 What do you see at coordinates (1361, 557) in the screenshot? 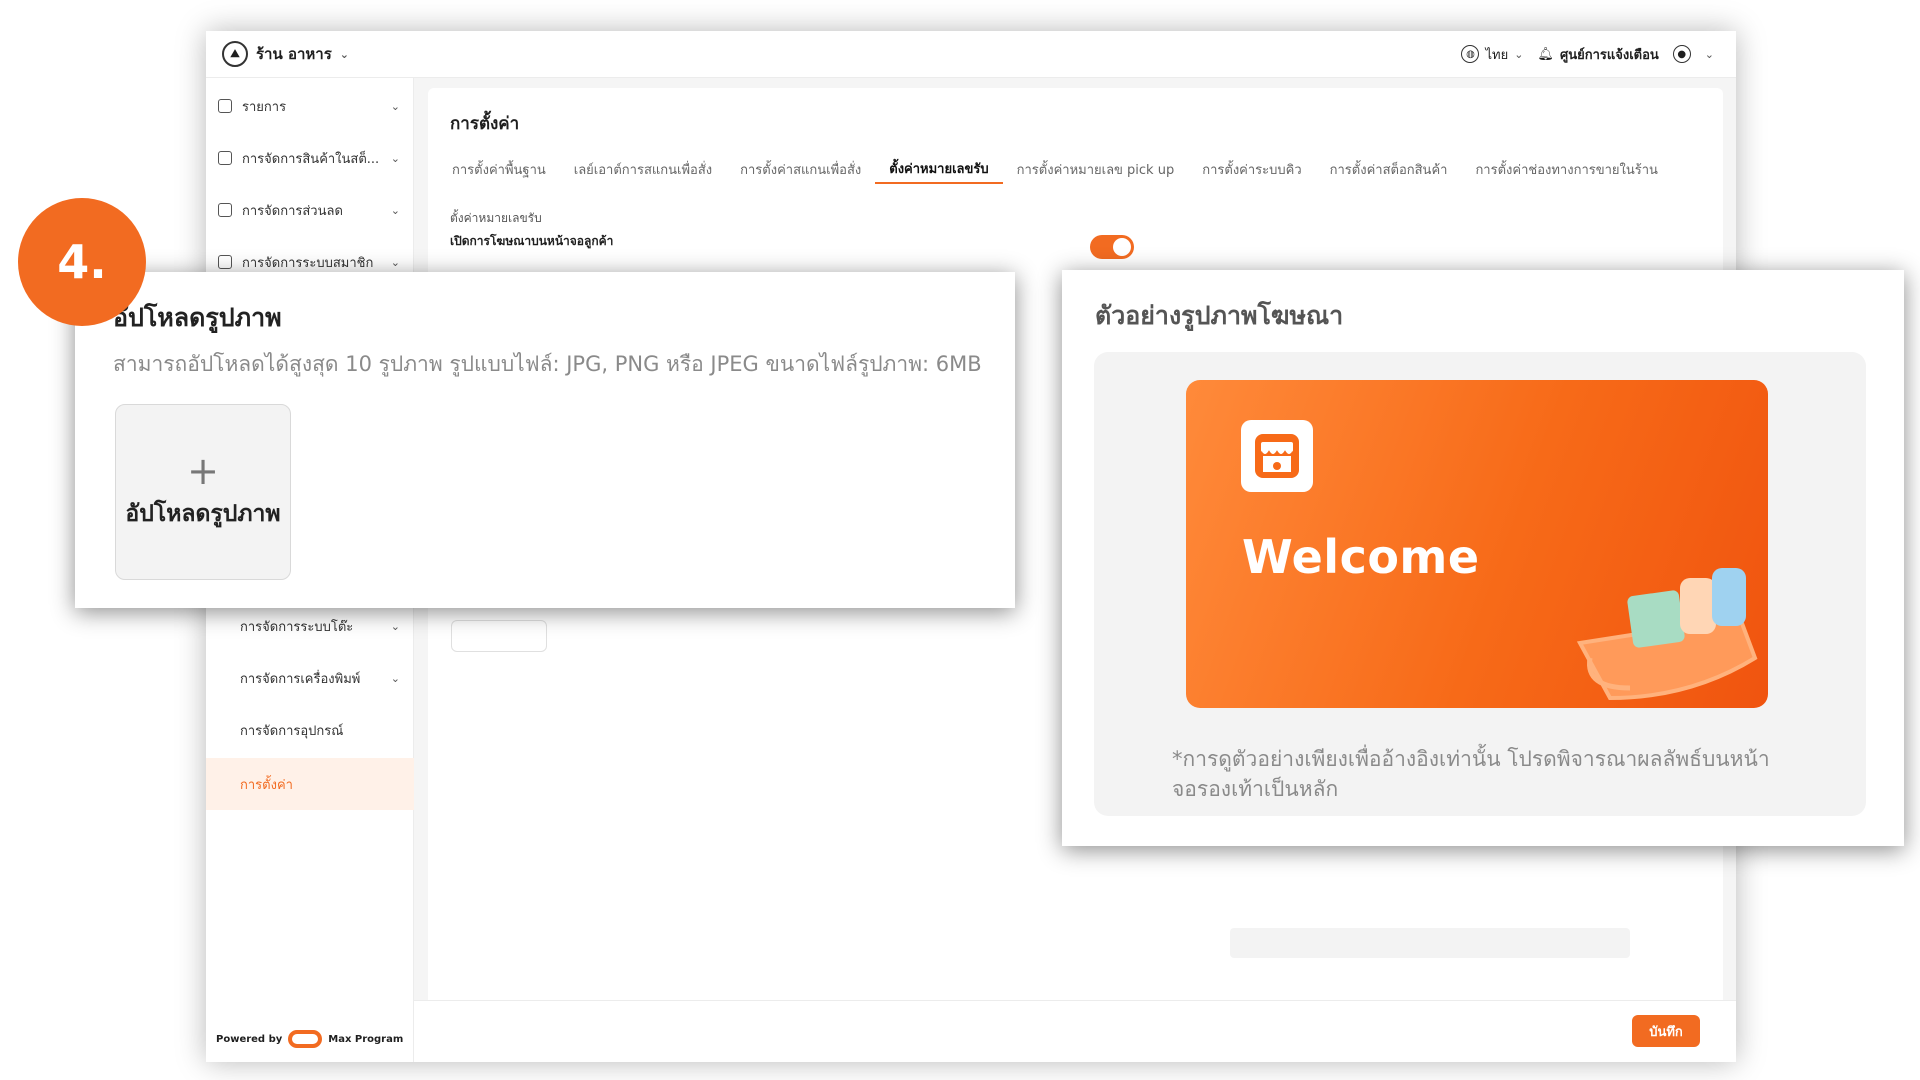
I see `banner-welcome-text: Welcome` at bounding box center [1361, 557].